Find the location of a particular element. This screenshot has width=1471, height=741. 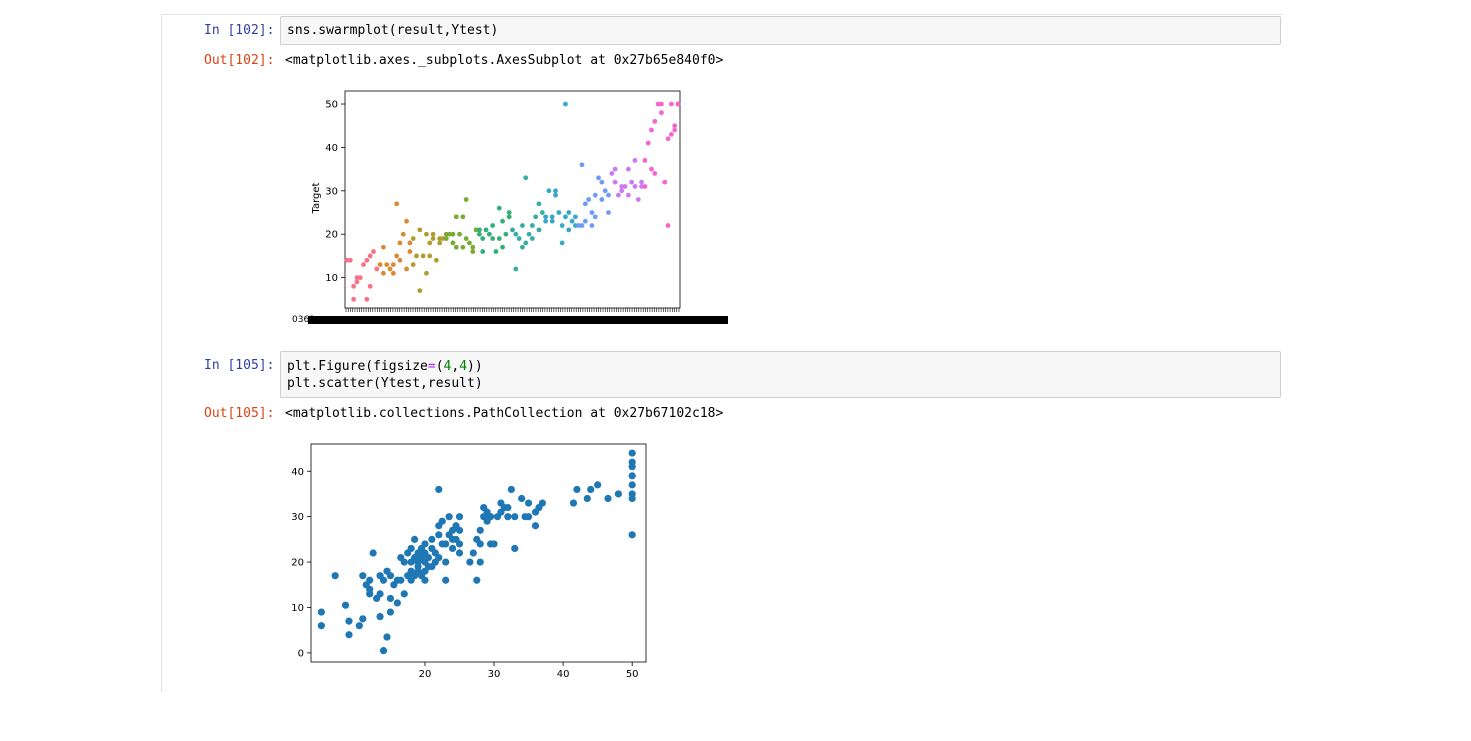

x-tick-label: 30 is located at coordinates (494, 674).